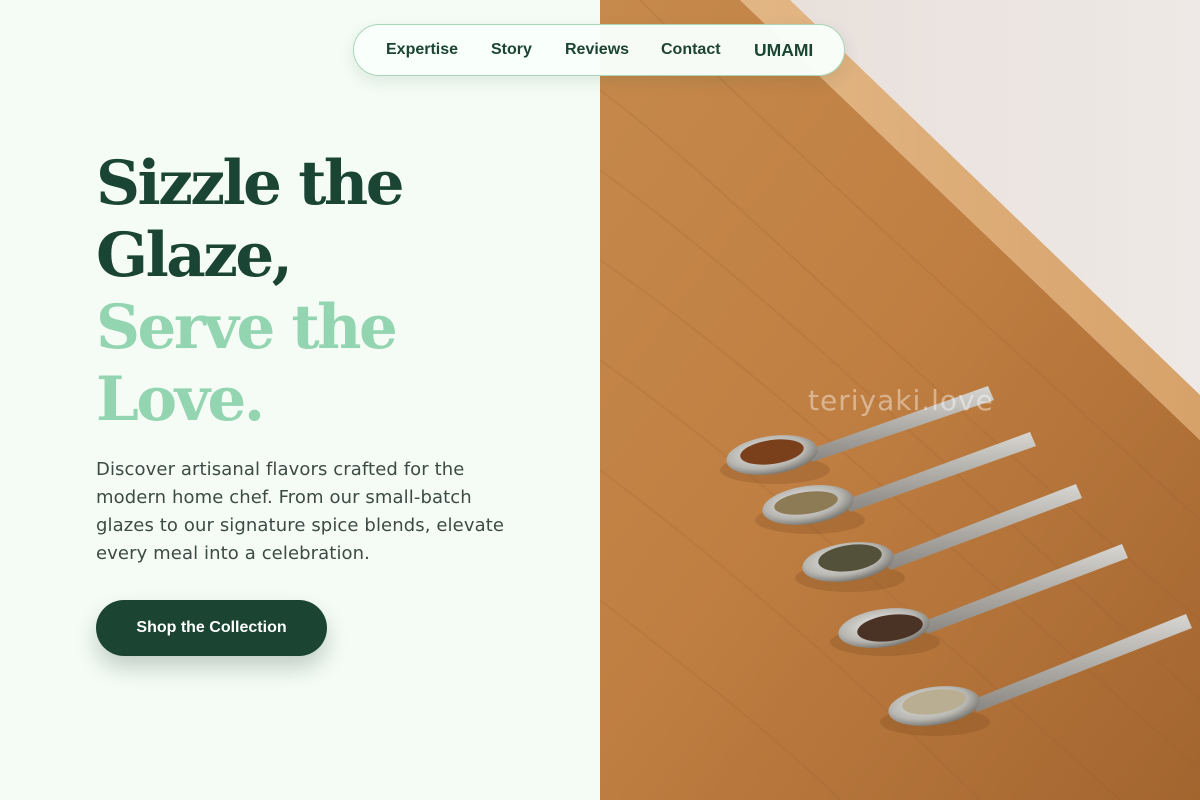 The height and width of the screenshot is (800, 1200). What do you see at coordinates (691, 50) in the screenshot?
I see `nav-link-contact: Contact` at bounding box center [691, 50].